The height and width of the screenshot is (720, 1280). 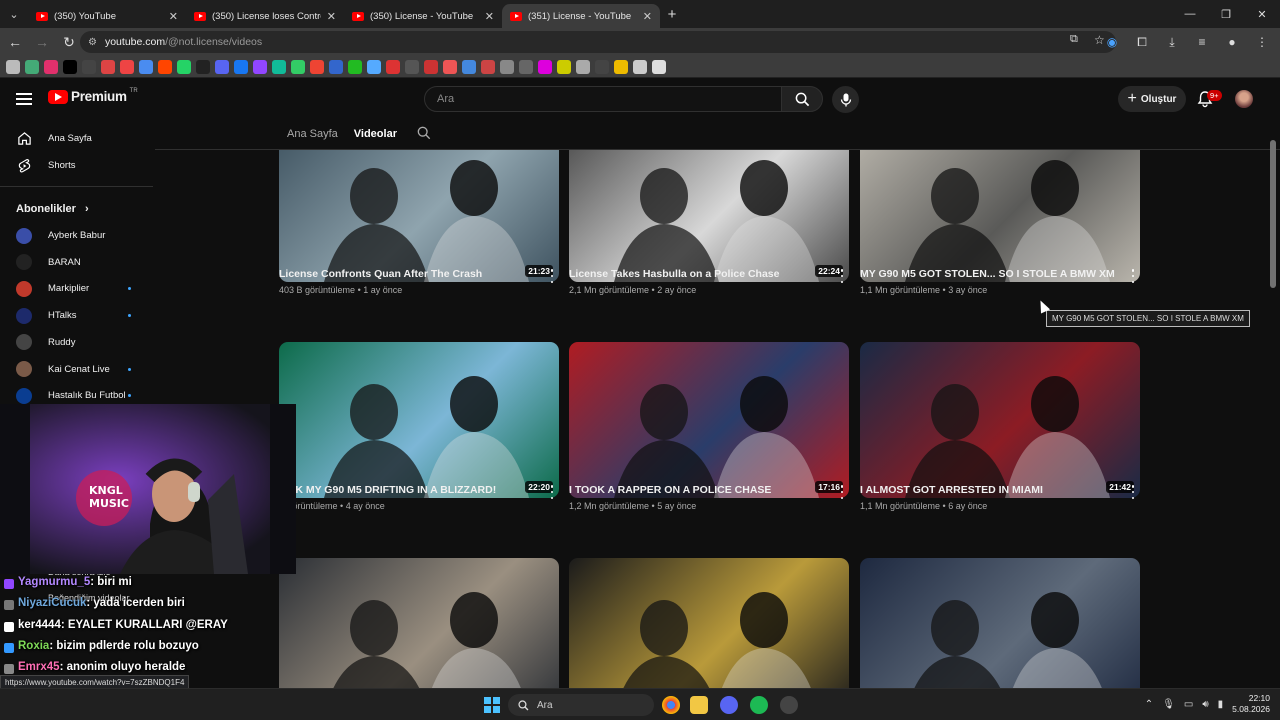 What do you see at coordinates (759, 705) in the screenshot?
I see `spotify-app-icon` at bounding box center [759, 705].